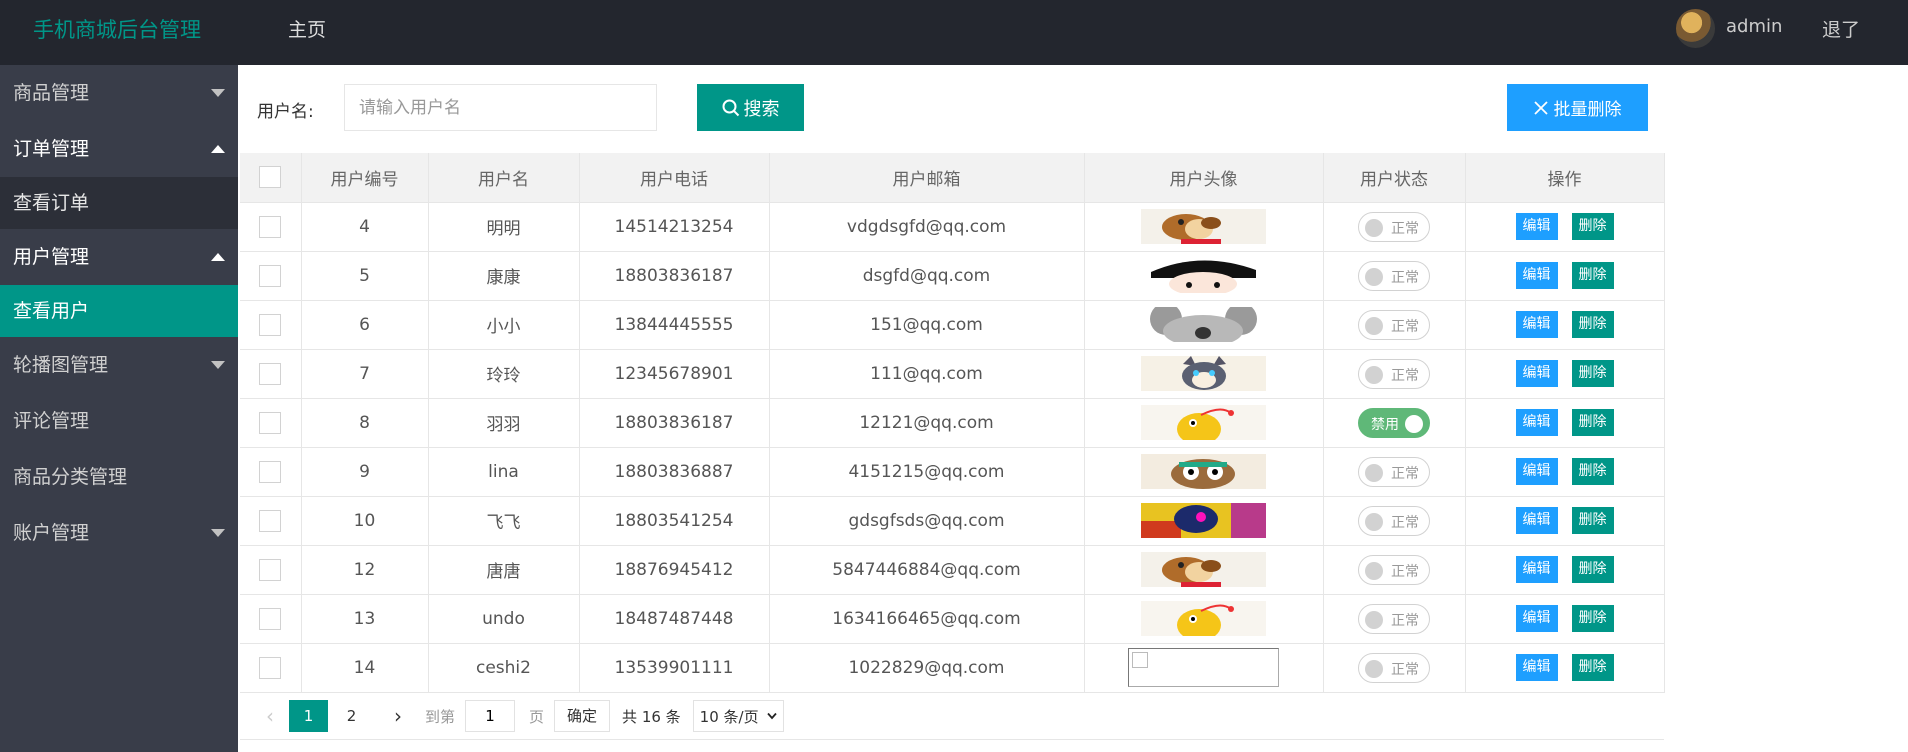 The width and height of the screenshot is (1908, 752). I want to click on user-avatar-cell, so click(1204, 668).